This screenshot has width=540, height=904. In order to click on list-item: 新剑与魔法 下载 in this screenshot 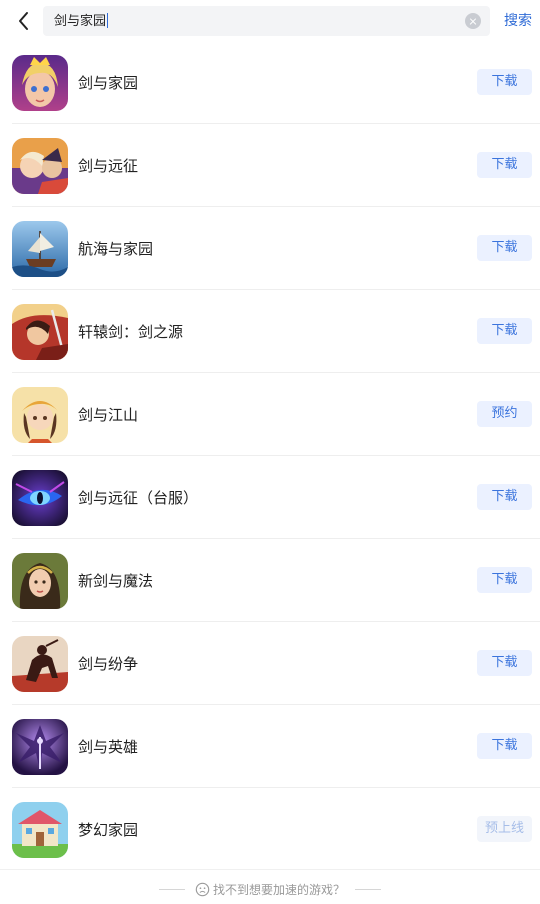, I will do `click(270, 580)`.